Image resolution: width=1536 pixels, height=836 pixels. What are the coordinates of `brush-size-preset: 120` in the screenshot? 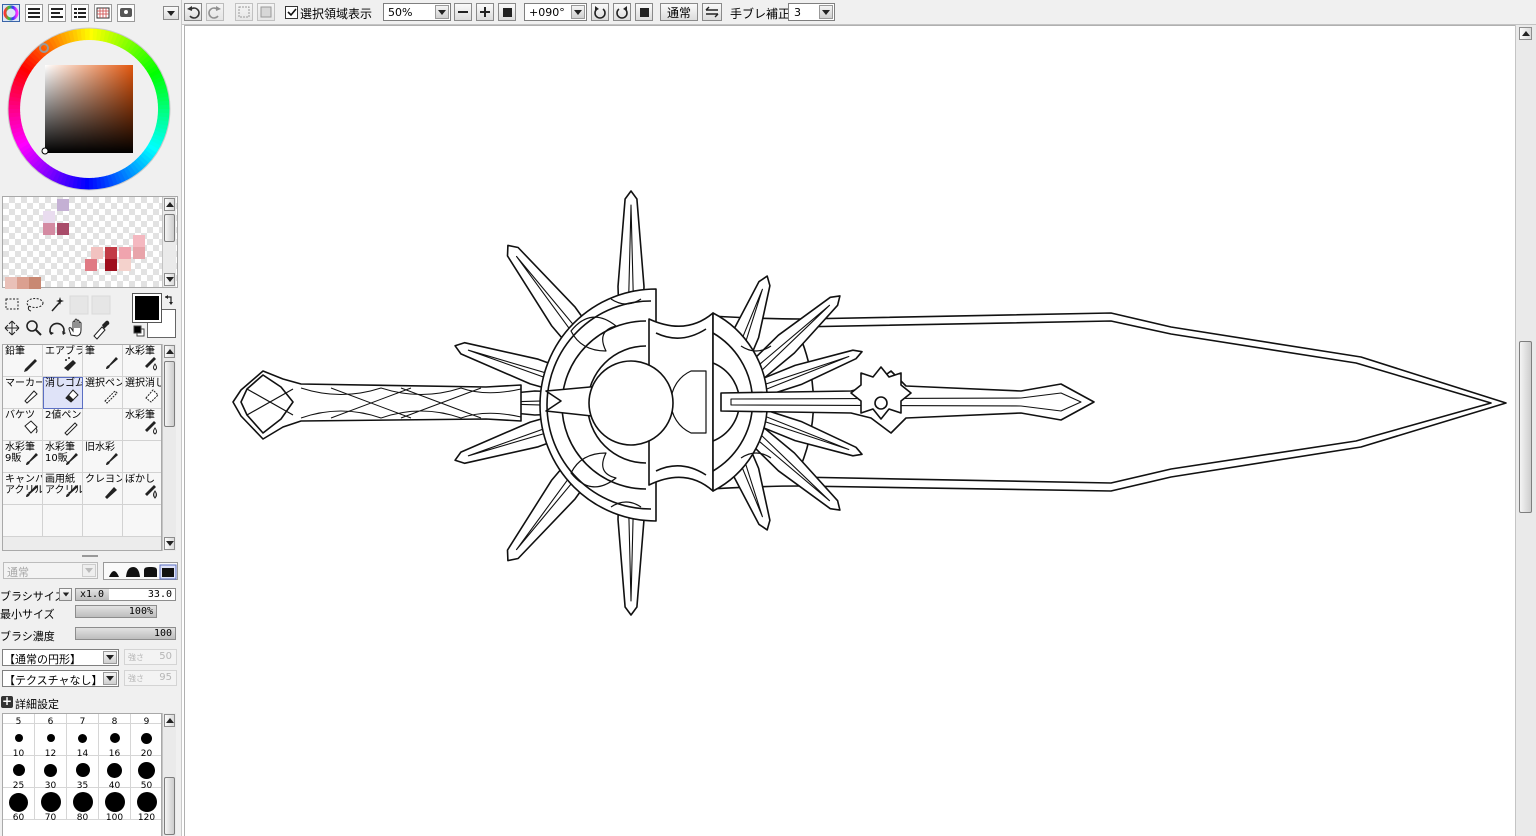 It's located at (146, 805).